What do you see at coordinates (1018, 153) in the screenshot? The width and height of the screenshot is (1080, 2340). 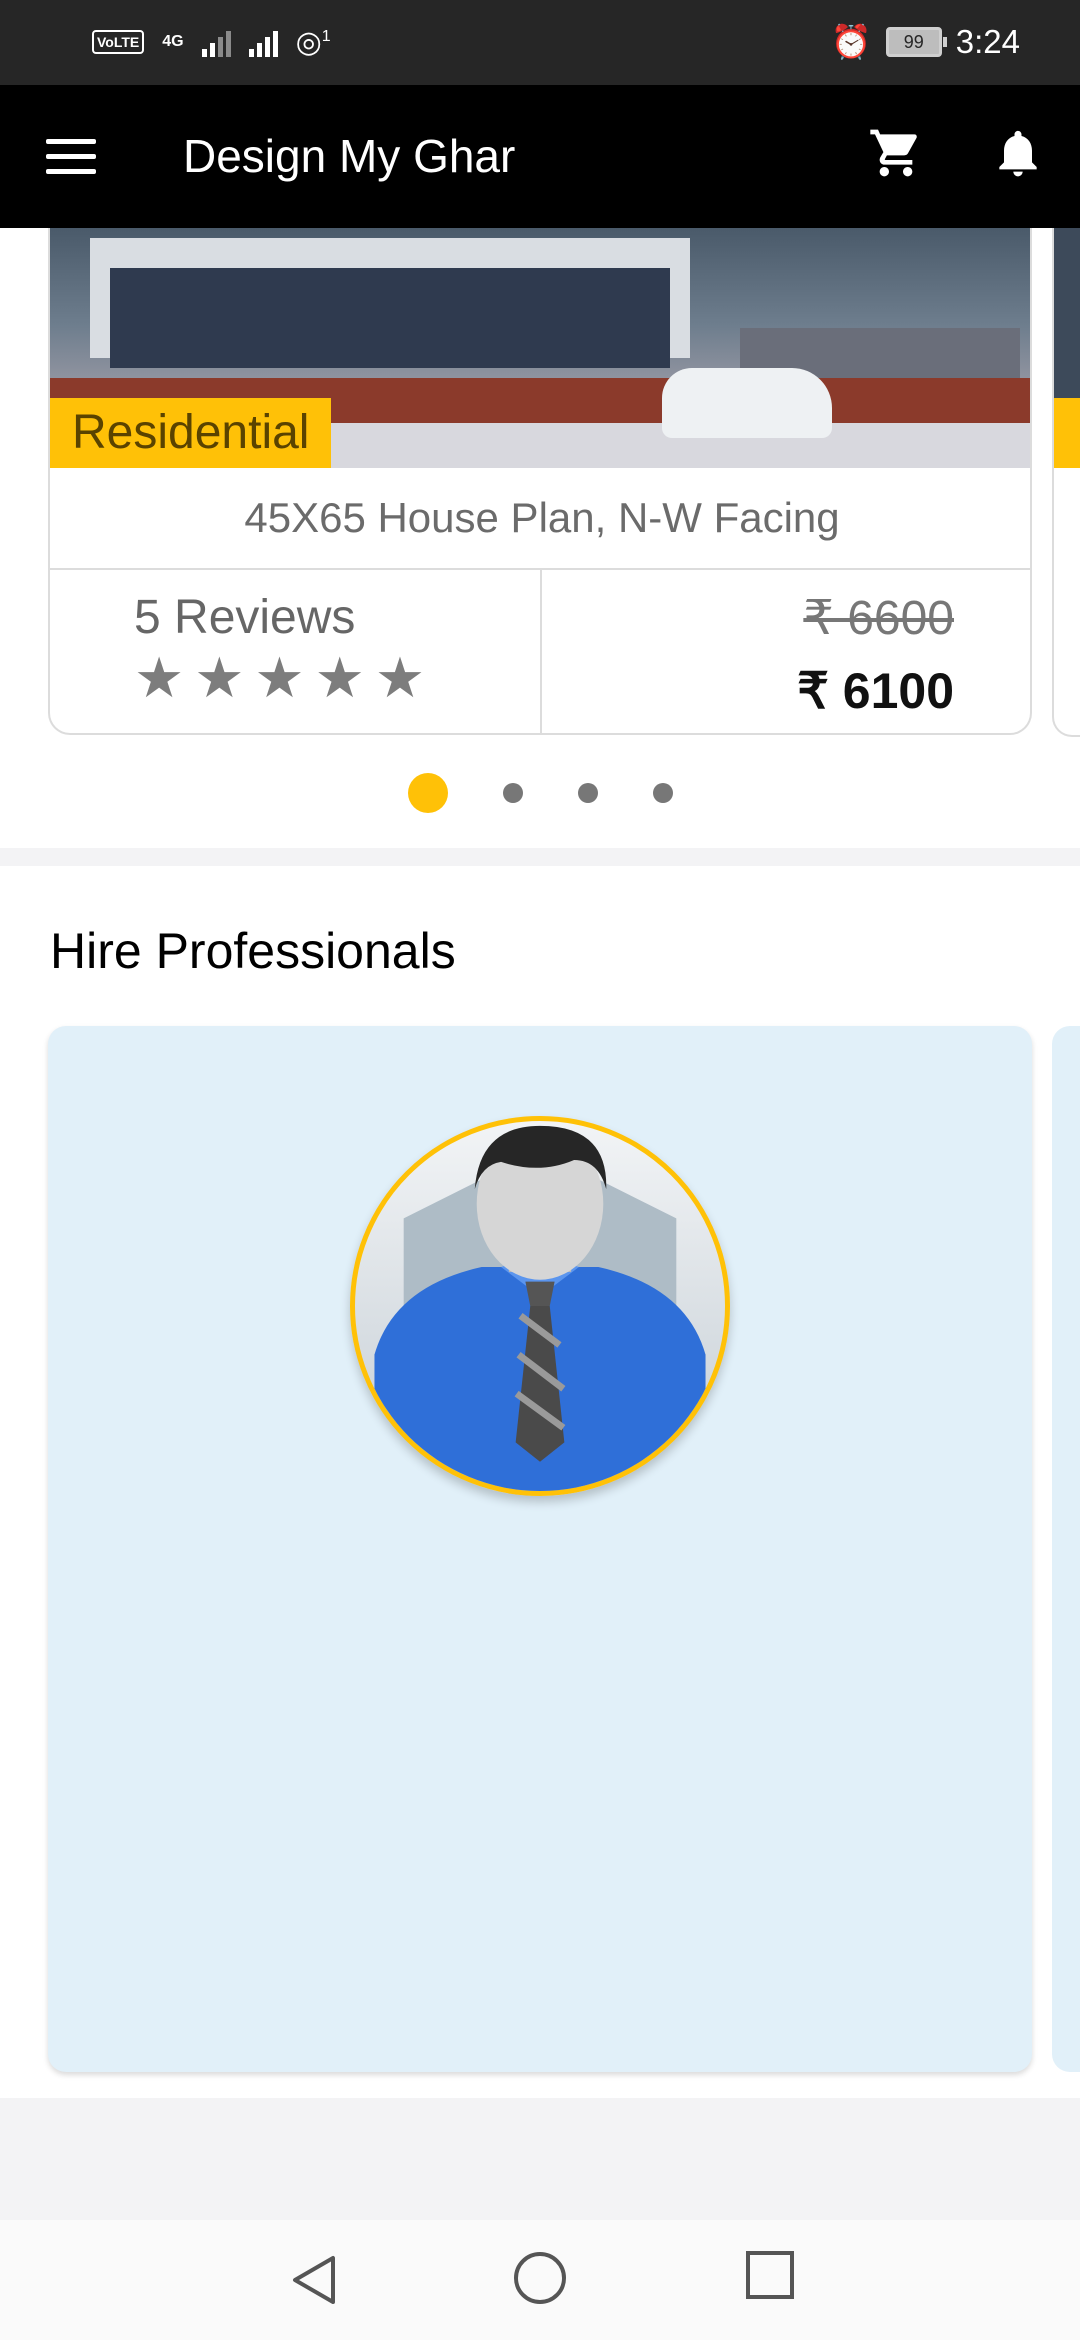 I see `bell-icon` at bounding box center [1018, 153].